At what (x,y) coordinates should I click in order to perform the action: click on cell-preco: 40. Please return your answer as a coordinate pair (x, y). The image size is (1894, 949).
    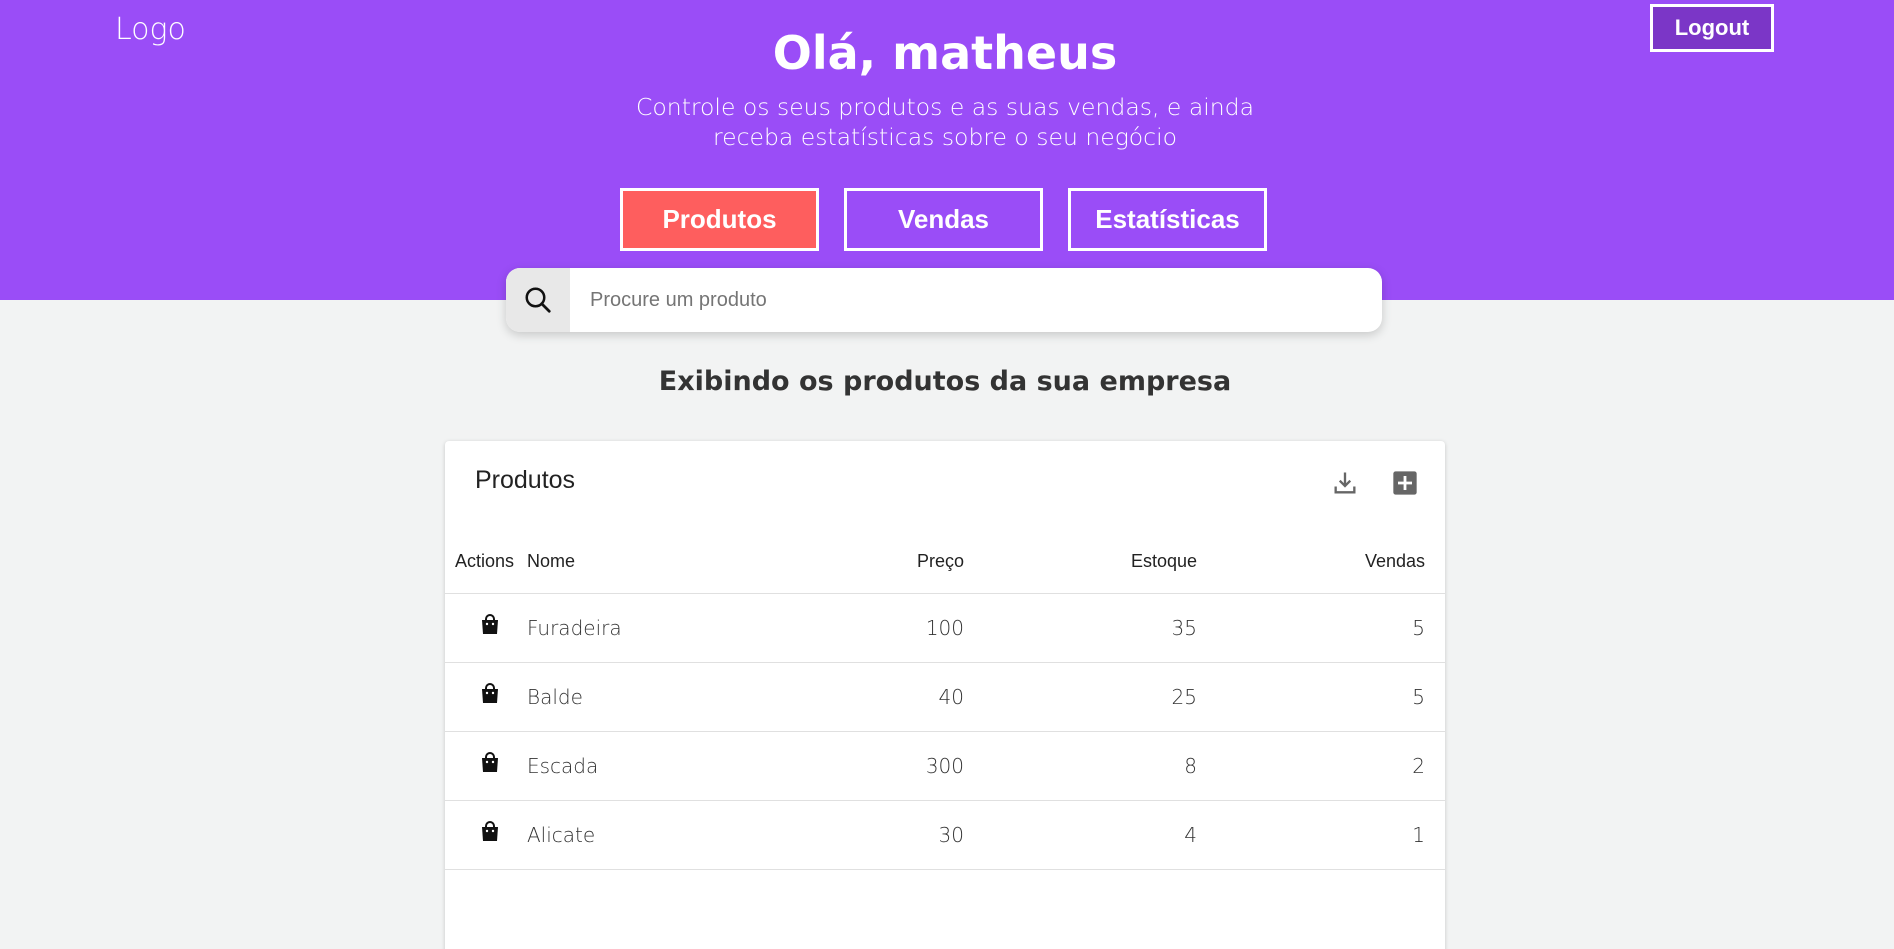
    Looking at the image, I should click on (869, 697).